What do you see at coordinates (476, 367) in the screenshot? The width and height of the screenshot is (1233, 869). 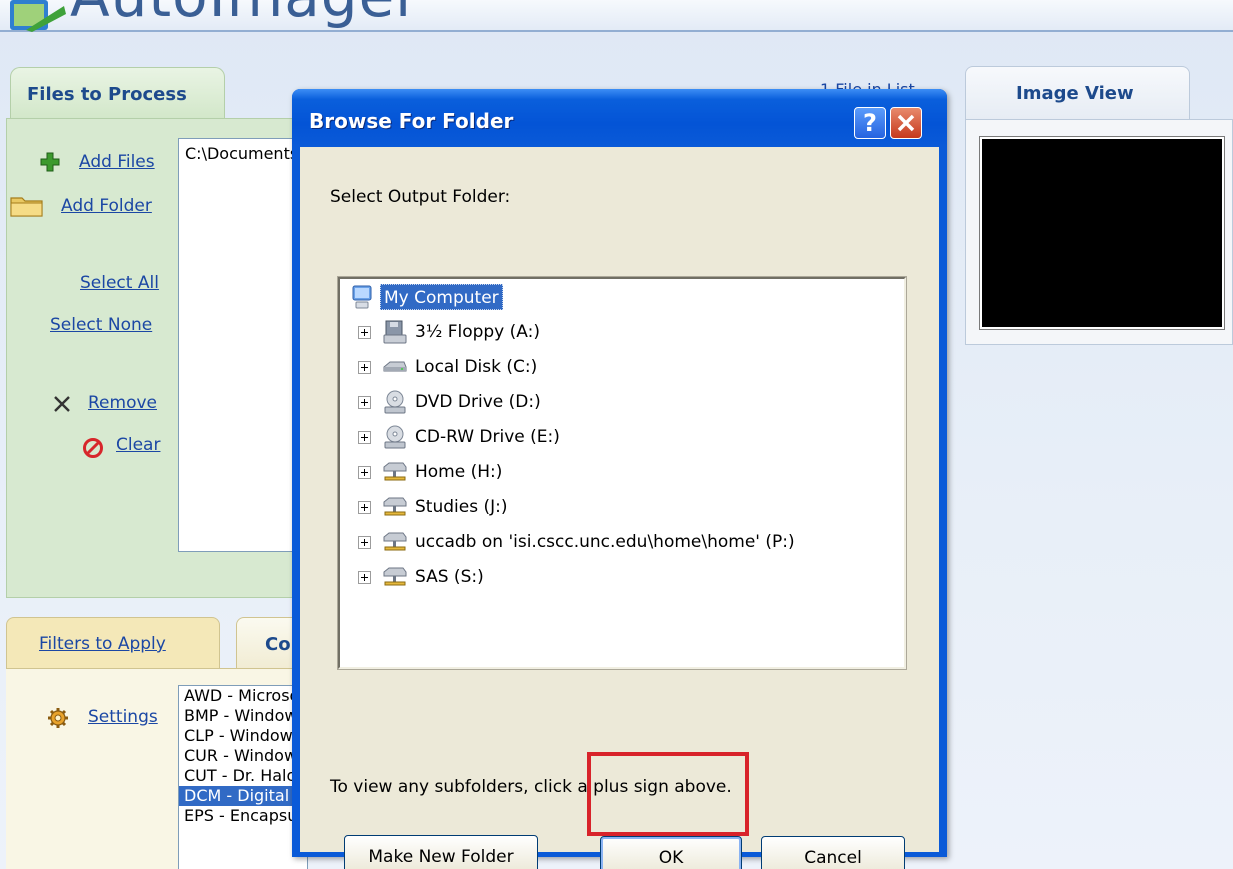 I see `tree-item-label: Local Disk (C:)` at bounding box center [476, 367].